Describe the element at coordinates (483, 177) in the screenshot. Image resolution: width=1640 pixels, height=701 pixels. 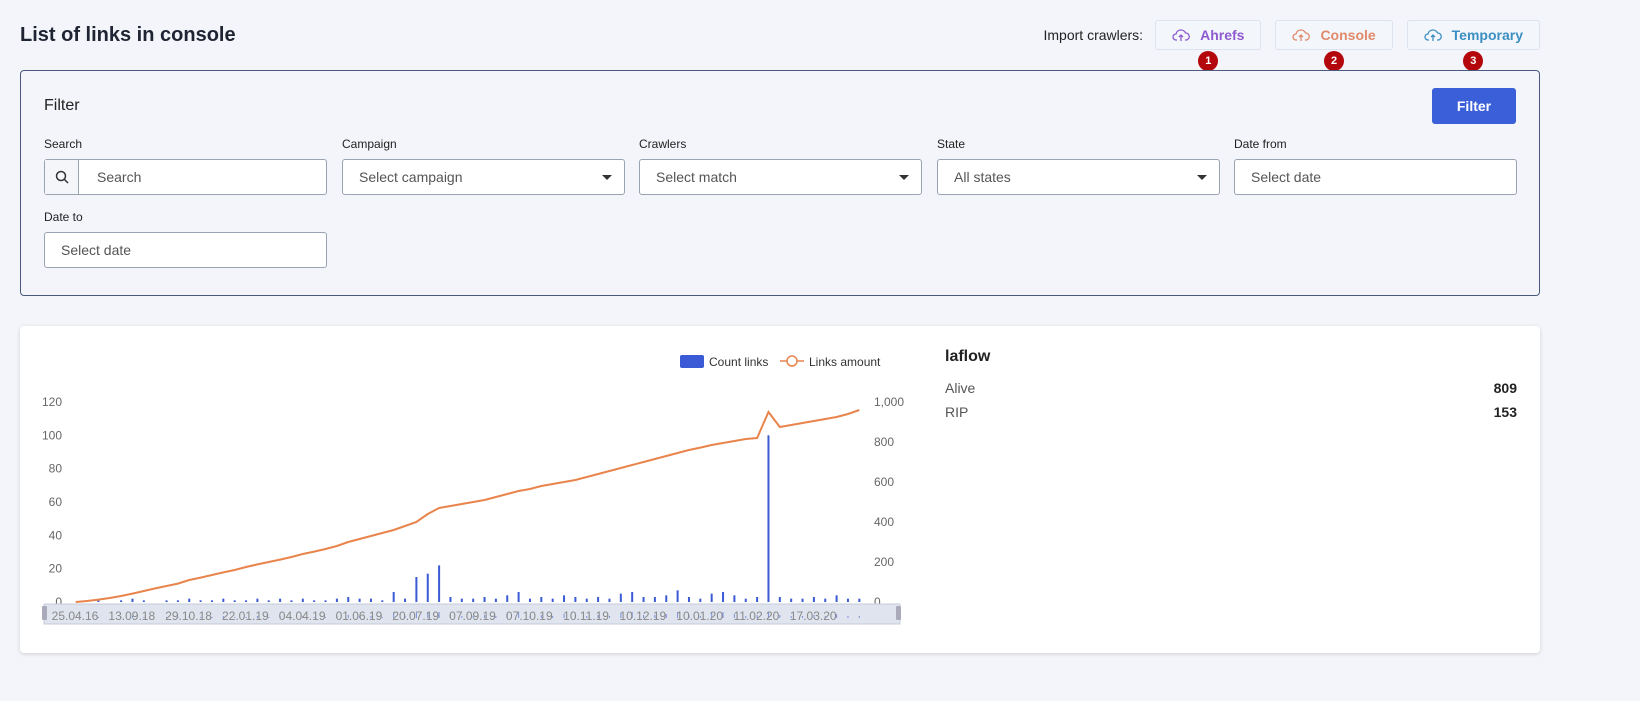
I see `campaign-select: Select campaign` at that location.